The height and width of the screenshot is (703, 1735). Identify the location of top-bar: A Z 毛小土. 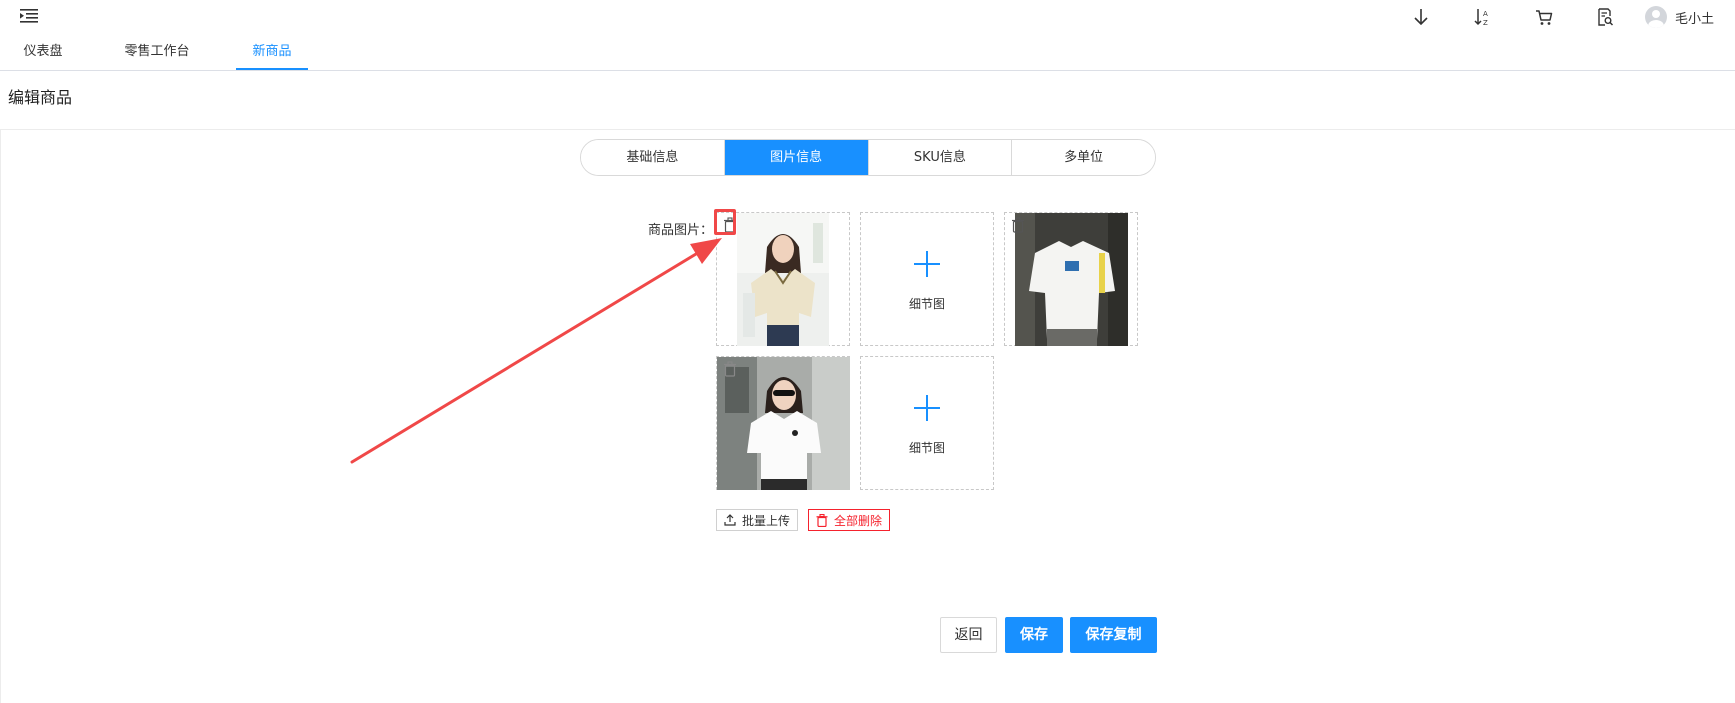
(867, 17).